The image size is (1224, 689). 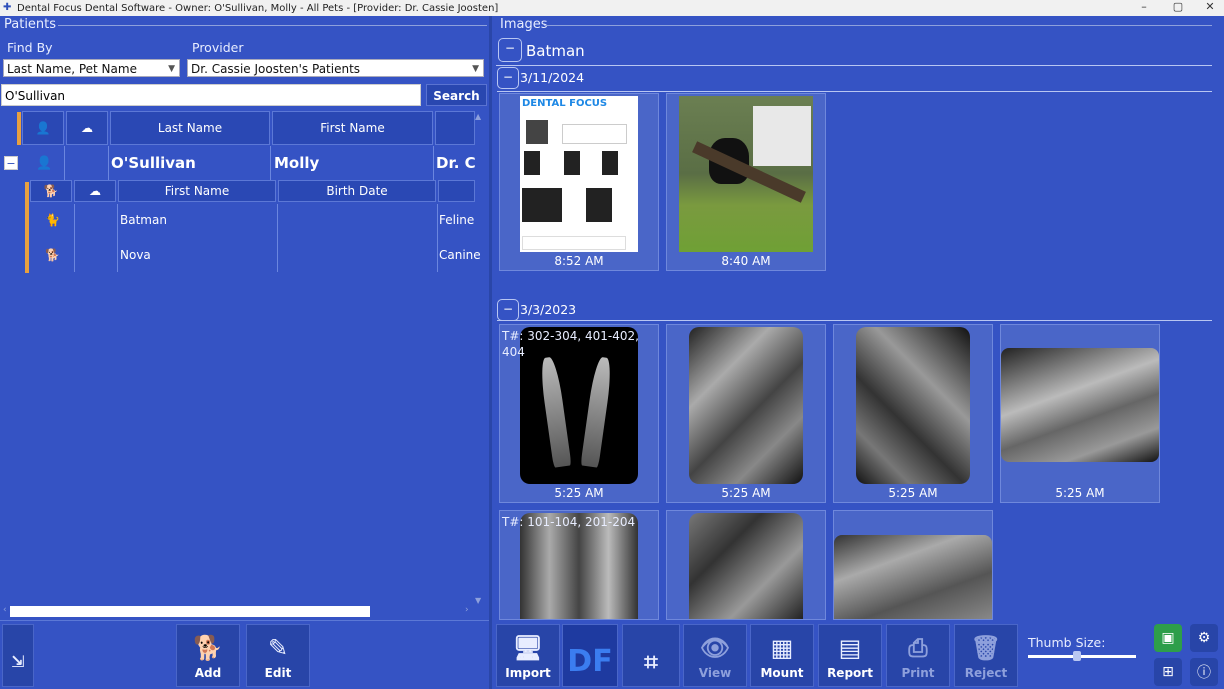 What do you see at coordinates (208, 648) in the screenshot?
I see `add-pet-icon: 🐕` at bounding box center [208, 648].